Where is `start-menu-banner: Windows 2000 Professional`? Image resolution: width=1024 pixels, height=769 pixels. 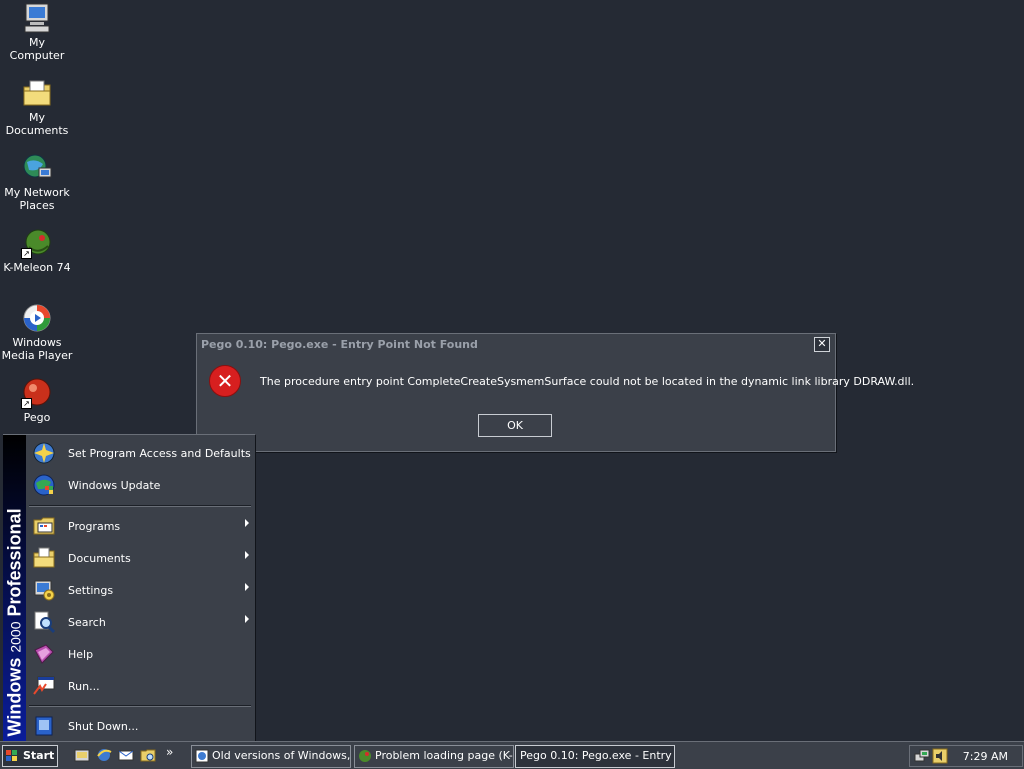 start-menu-banner: Windows 2000 Professional is located at coordinates (14, 589).